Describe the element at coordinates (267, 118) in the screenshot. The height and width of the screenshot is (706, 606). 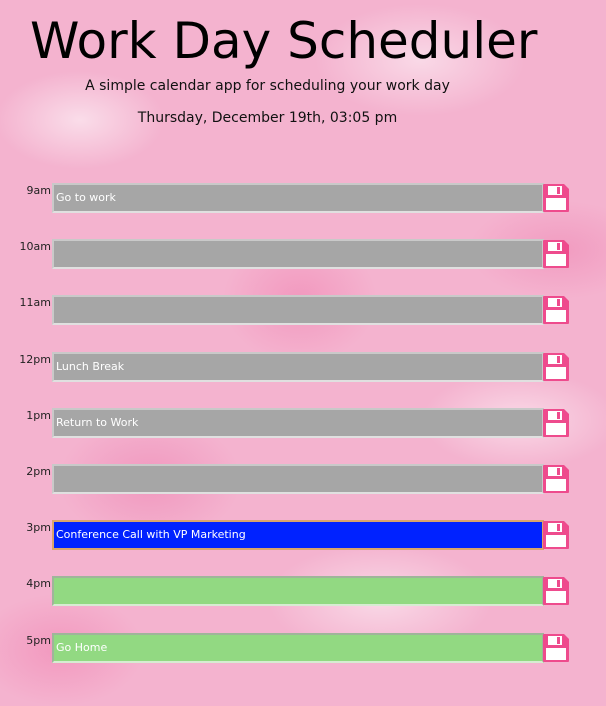
I see `current-date: Thursday, December 19th, 03:05 pm` at that location.